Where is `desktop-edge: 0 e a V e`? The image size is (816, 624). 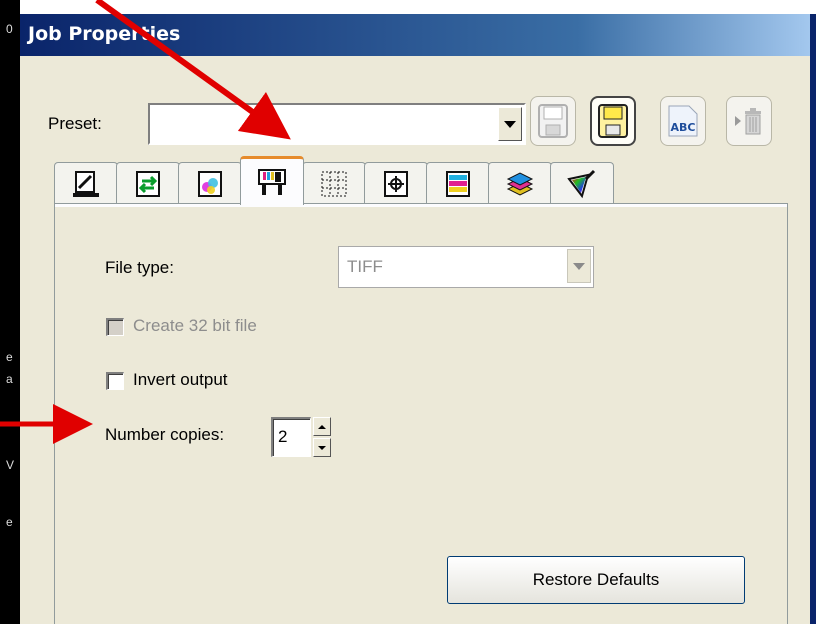 desktop-edge: 0 e a V e is located at coordinates (10, 312).